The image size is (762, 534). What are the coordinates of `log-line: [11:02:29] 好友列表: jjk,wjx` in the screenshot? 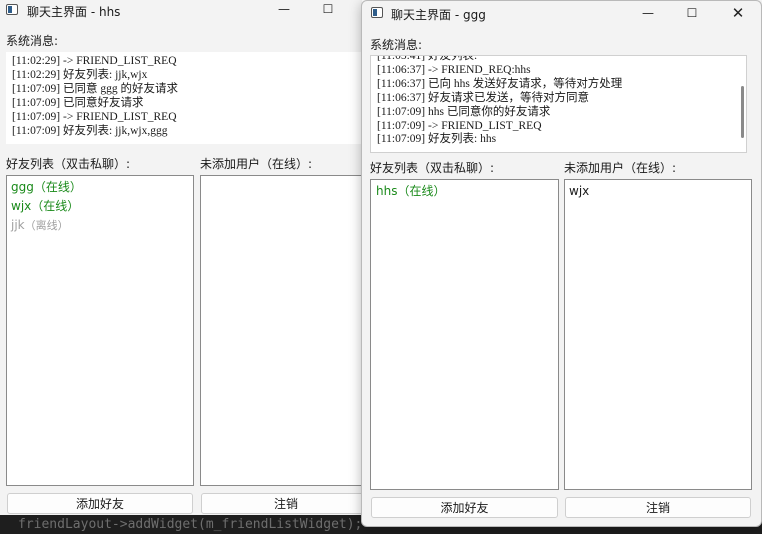 It's located at (80, 74).